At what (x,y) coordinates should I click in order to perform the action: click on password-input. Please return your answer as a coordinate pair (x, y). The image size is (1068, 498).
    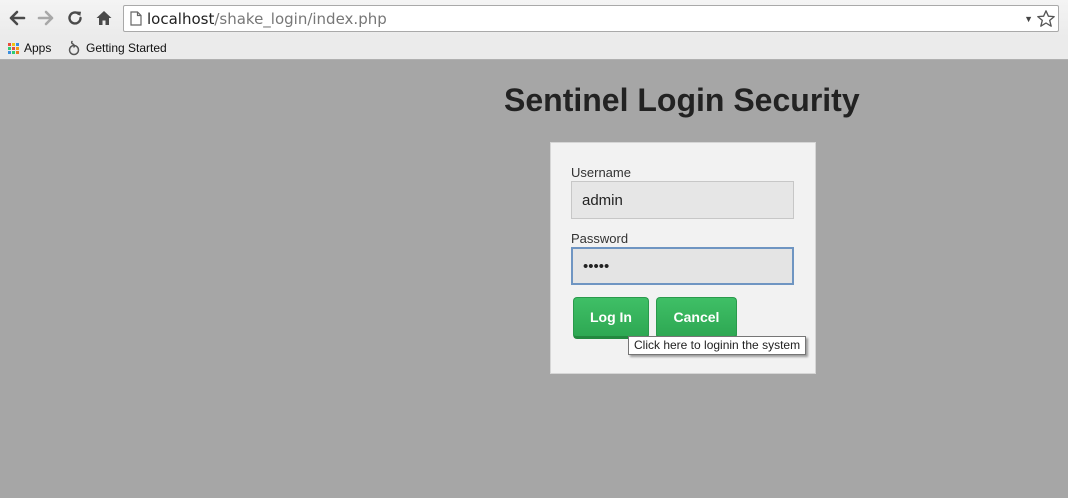
    Looking at the image, I should click on (682, 266).